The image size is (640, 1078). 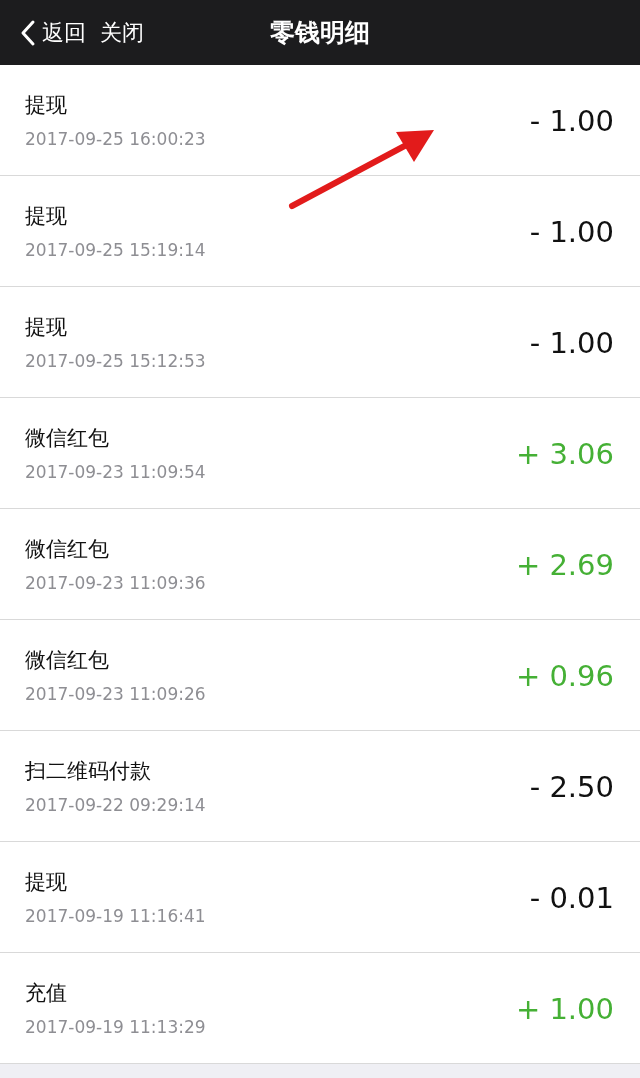 What do you see at coordinates (115, 583) in the screenshot?
I see `transaction-time: 2017-09-23 11:09:36` at bounding box center [115, 583].